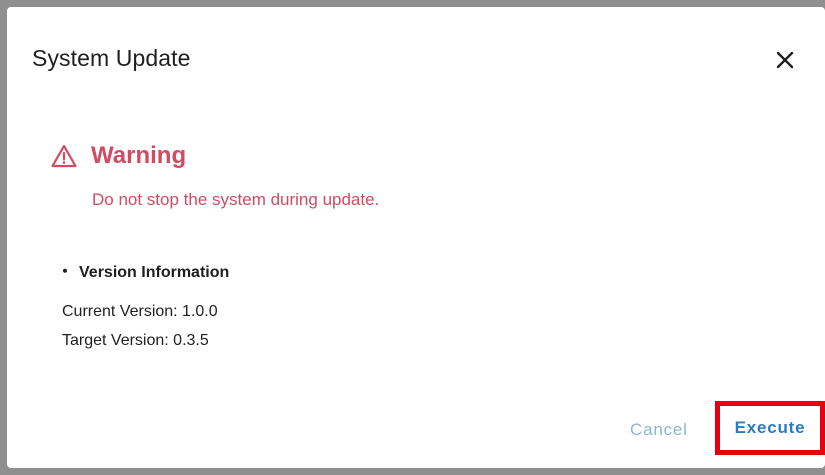 Image resolution: width=825 pixels, height=475 pixels. I want to click on warning-header: Warning, so click(118, 156).